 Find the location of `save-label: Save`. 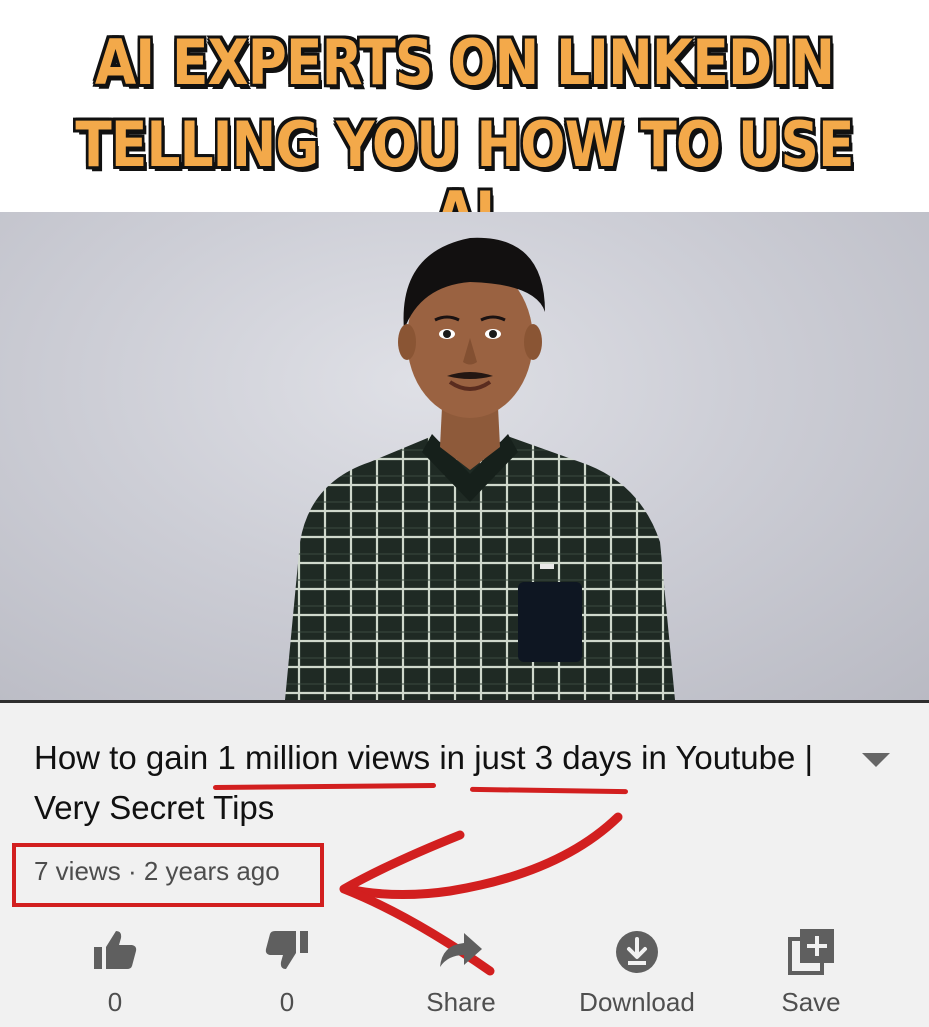

save-label: Save is located at coordinates (811, 1002).